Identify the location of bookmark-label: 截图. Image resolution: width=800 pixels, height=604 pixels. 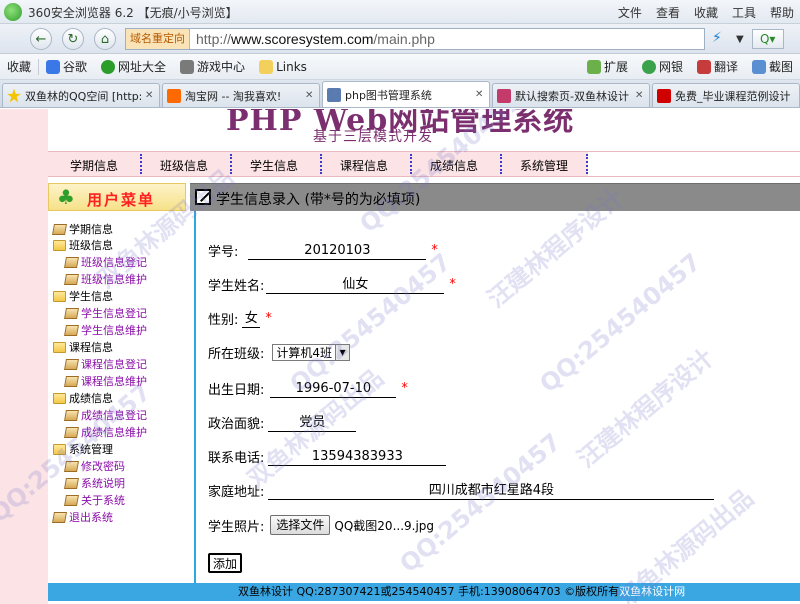
(780, 67).